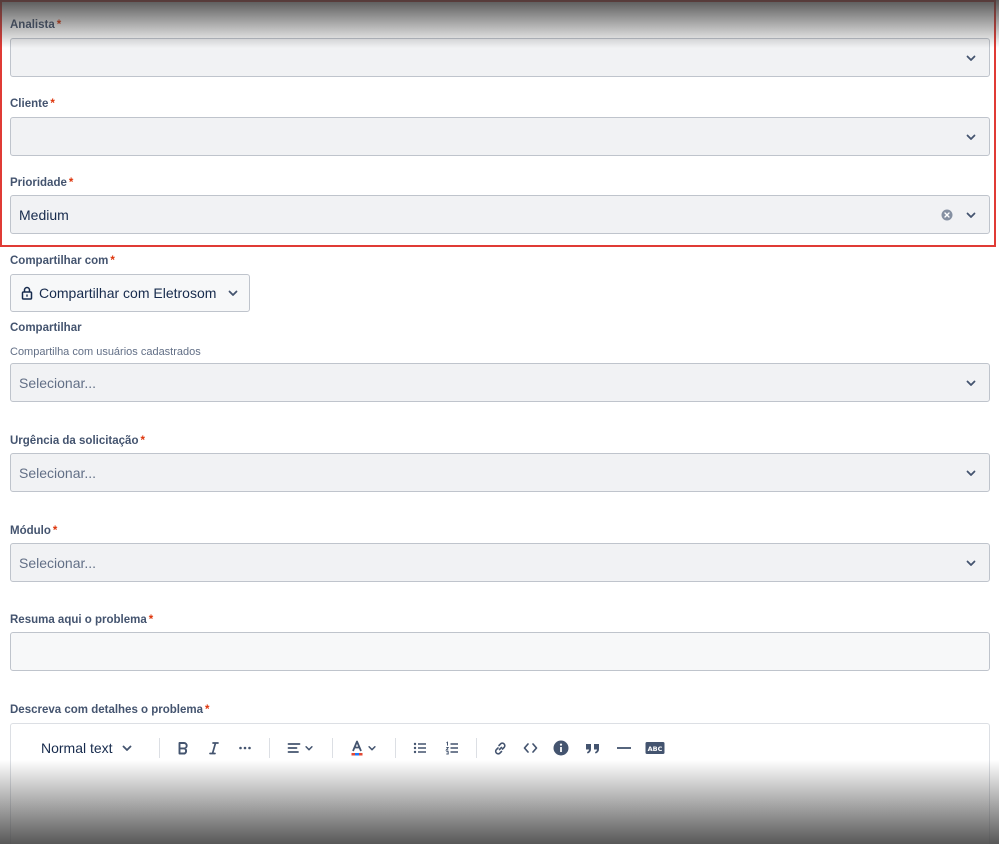 This screenshot has width=999, height=844. Describe the element at coordinates (36, 25) in the screenshot. I see `analista-label: Analista *` at that location.